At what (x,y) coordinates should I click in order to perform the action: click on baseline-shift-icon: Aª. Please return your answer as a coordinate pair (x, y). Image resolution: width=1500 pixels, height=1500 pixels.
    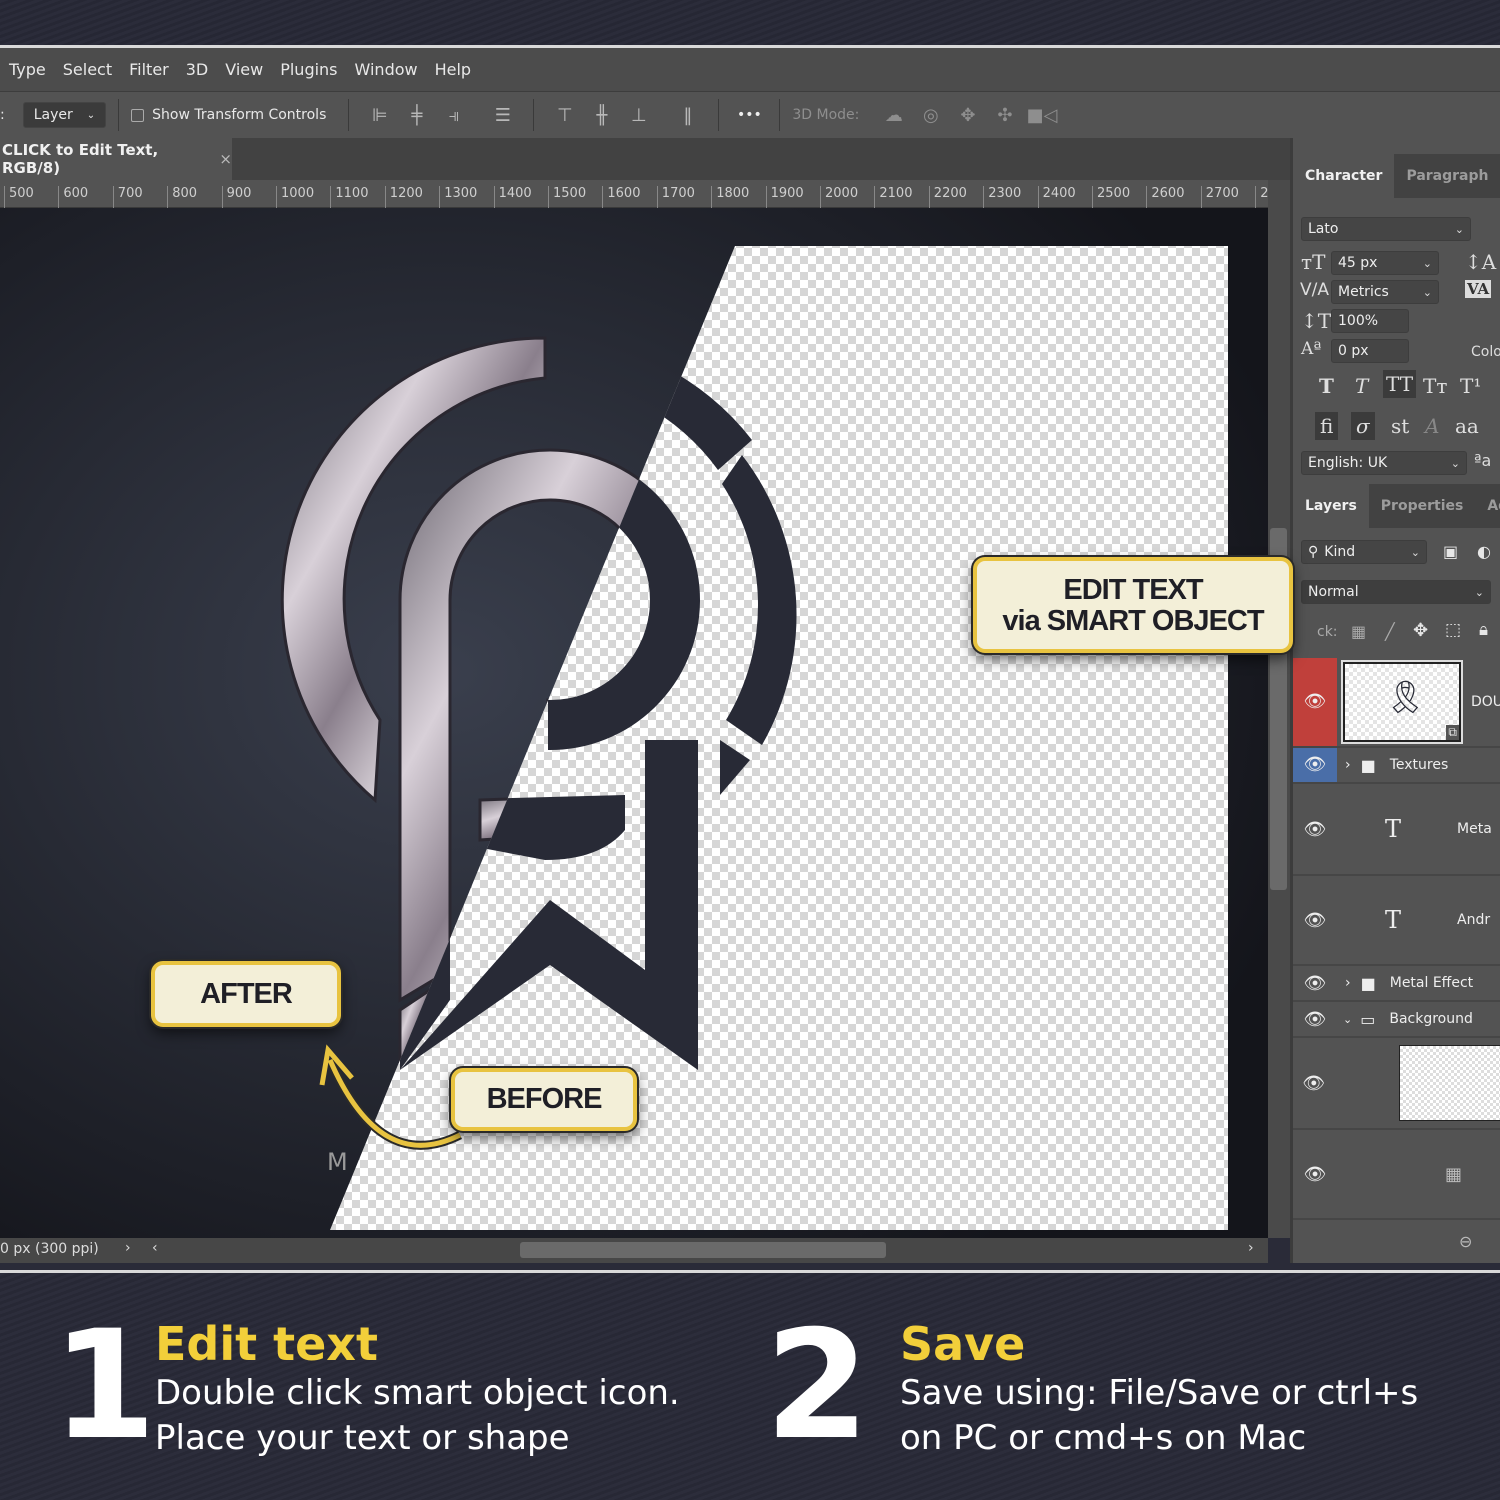
    Looking at the image, I should click on (1311, 349).